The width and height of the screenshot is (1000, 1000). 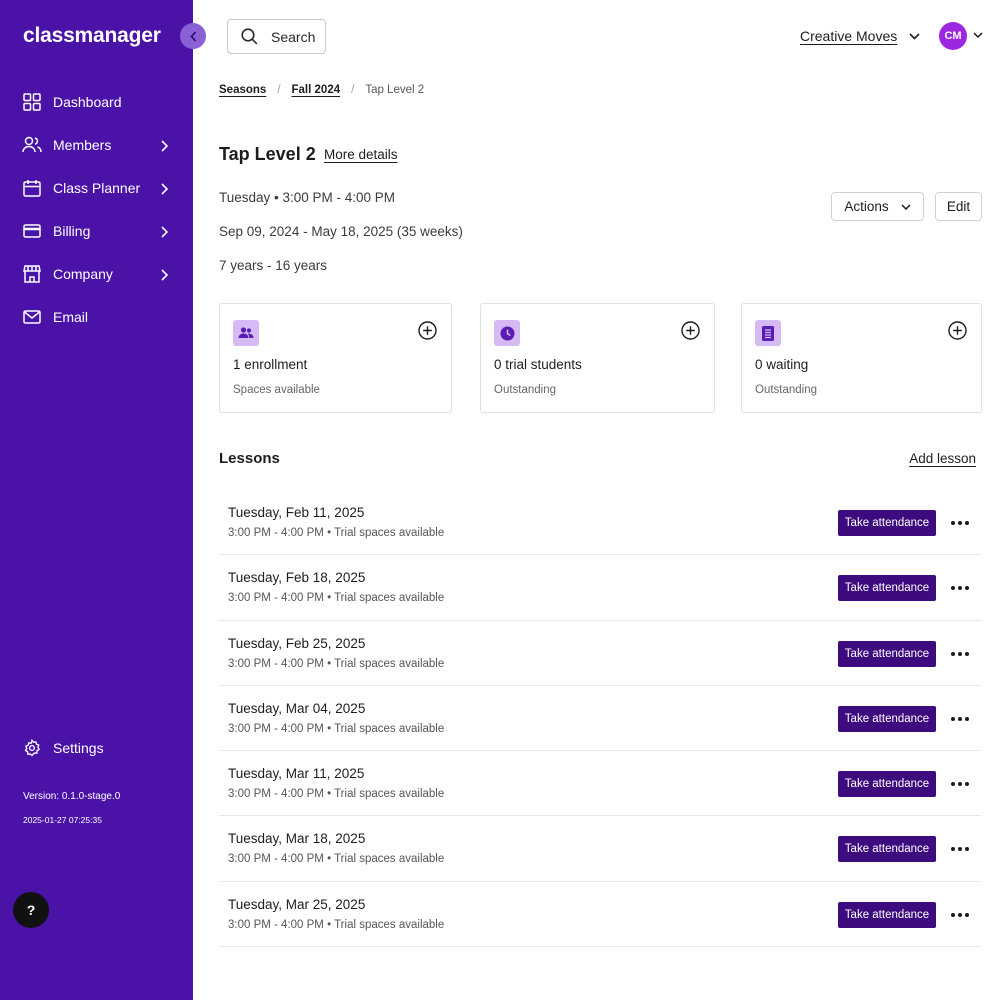 I want to click on sidebar-item-billing: Billing, so click(x=102, y=231).